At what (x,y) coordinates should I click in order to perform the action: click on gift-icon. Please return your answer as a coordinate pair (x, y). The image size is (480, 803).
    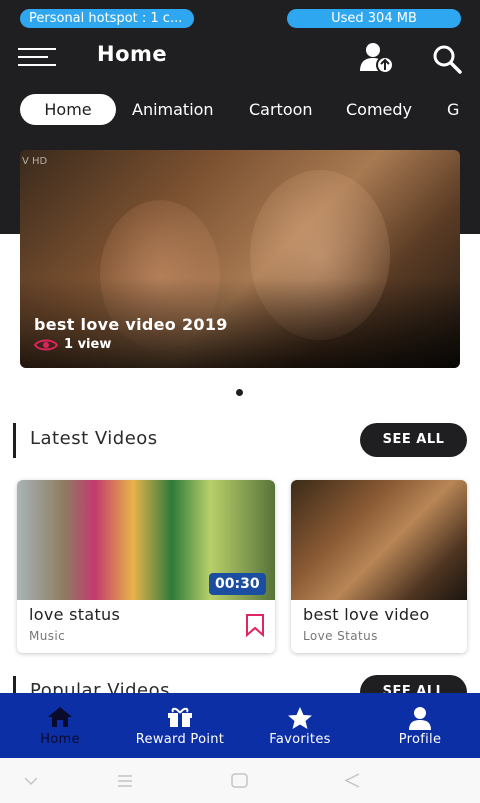
    Looking at the image, I should click on (180, 717).